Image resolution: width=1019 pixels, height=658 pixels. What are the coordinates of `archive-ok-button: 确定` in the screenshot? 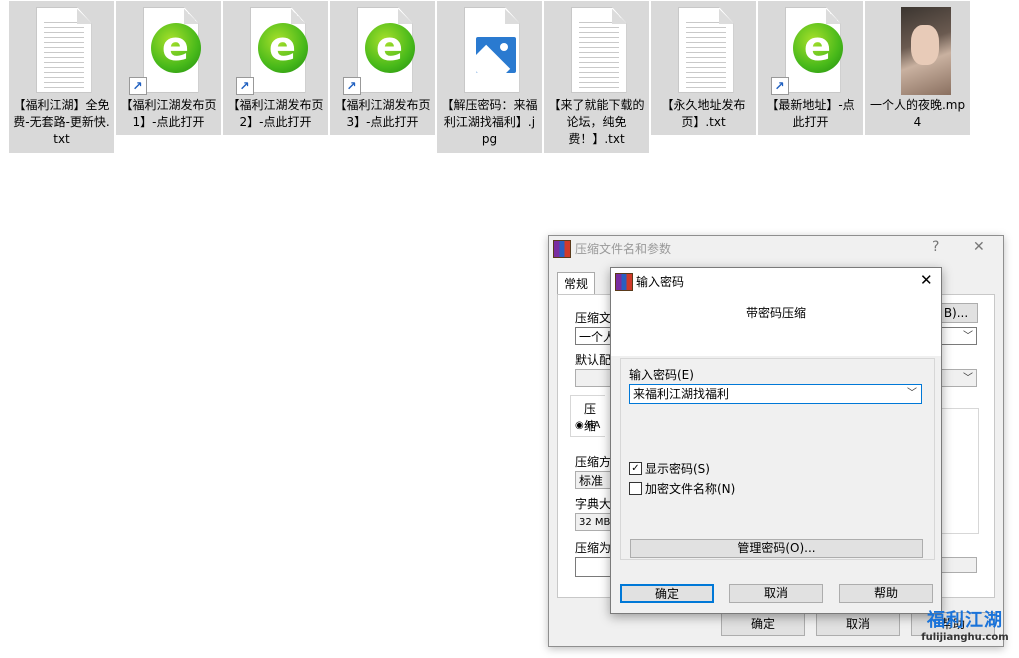 It's located at (763, 624).